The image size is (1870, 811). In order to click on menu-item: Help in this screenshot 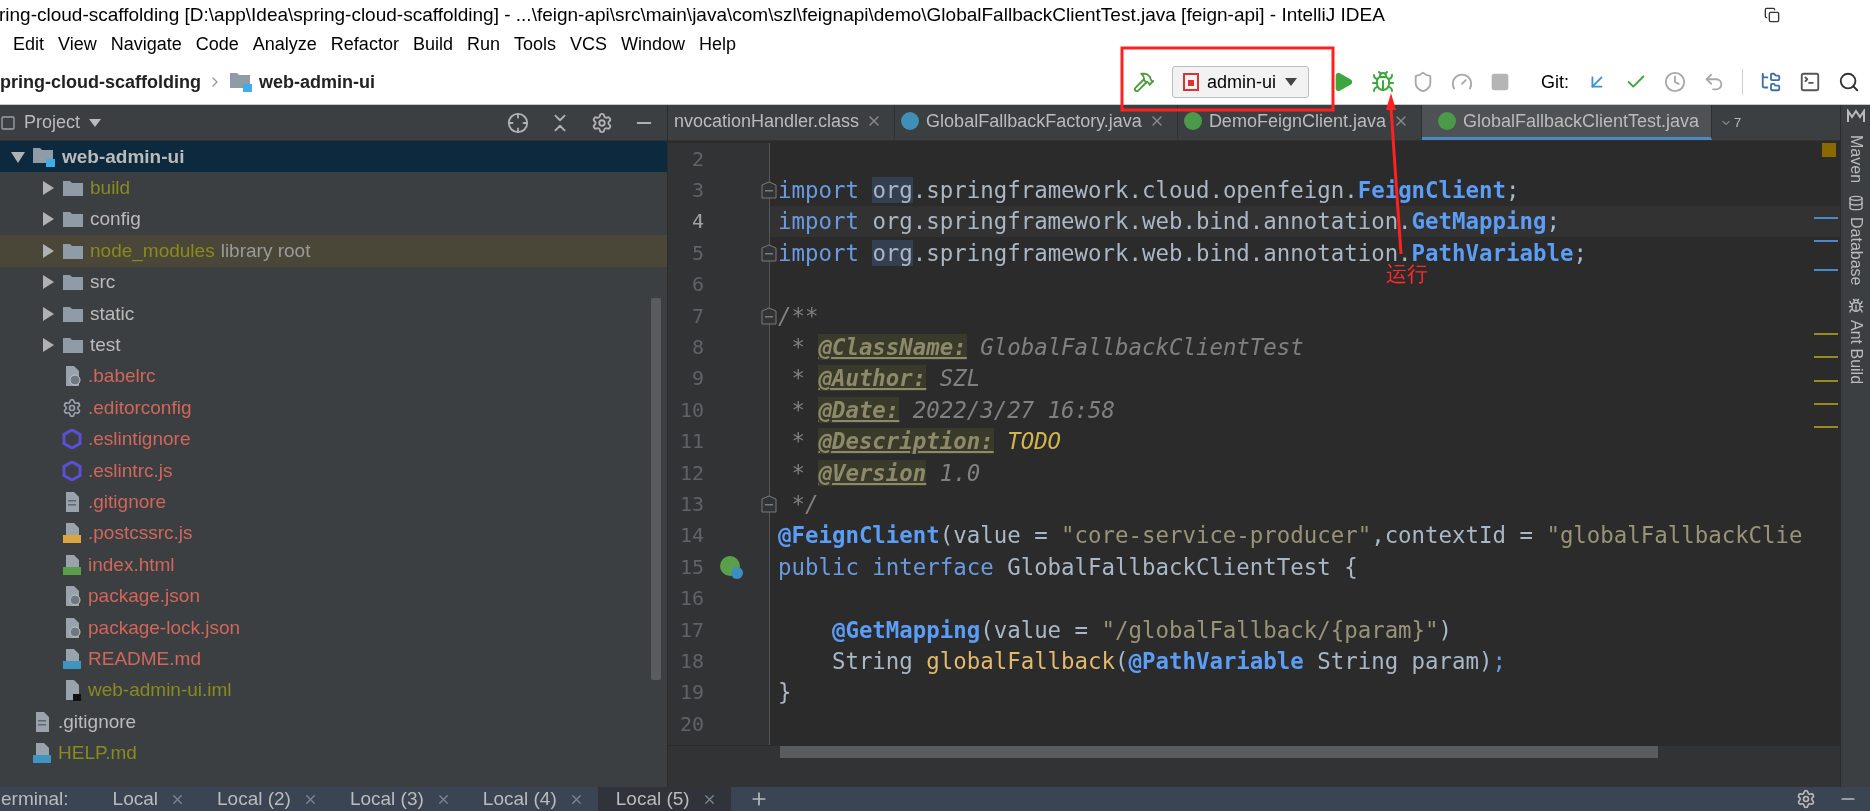, I will do `click(718, 44)`.